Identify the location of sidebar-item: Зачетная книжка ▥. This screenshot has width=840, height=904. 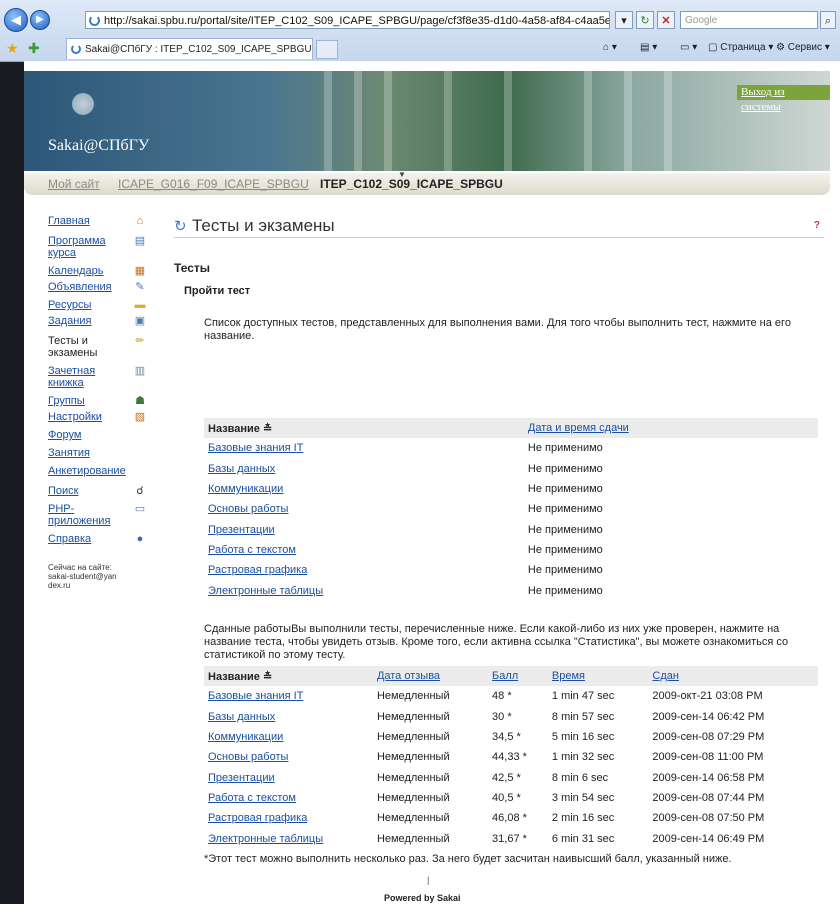
(98, 377).